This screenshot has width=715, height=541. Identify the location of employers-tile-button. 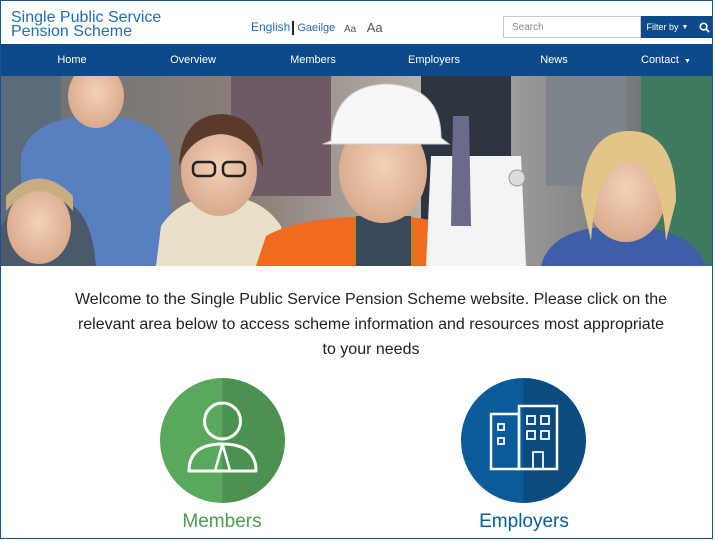
(523, 440).